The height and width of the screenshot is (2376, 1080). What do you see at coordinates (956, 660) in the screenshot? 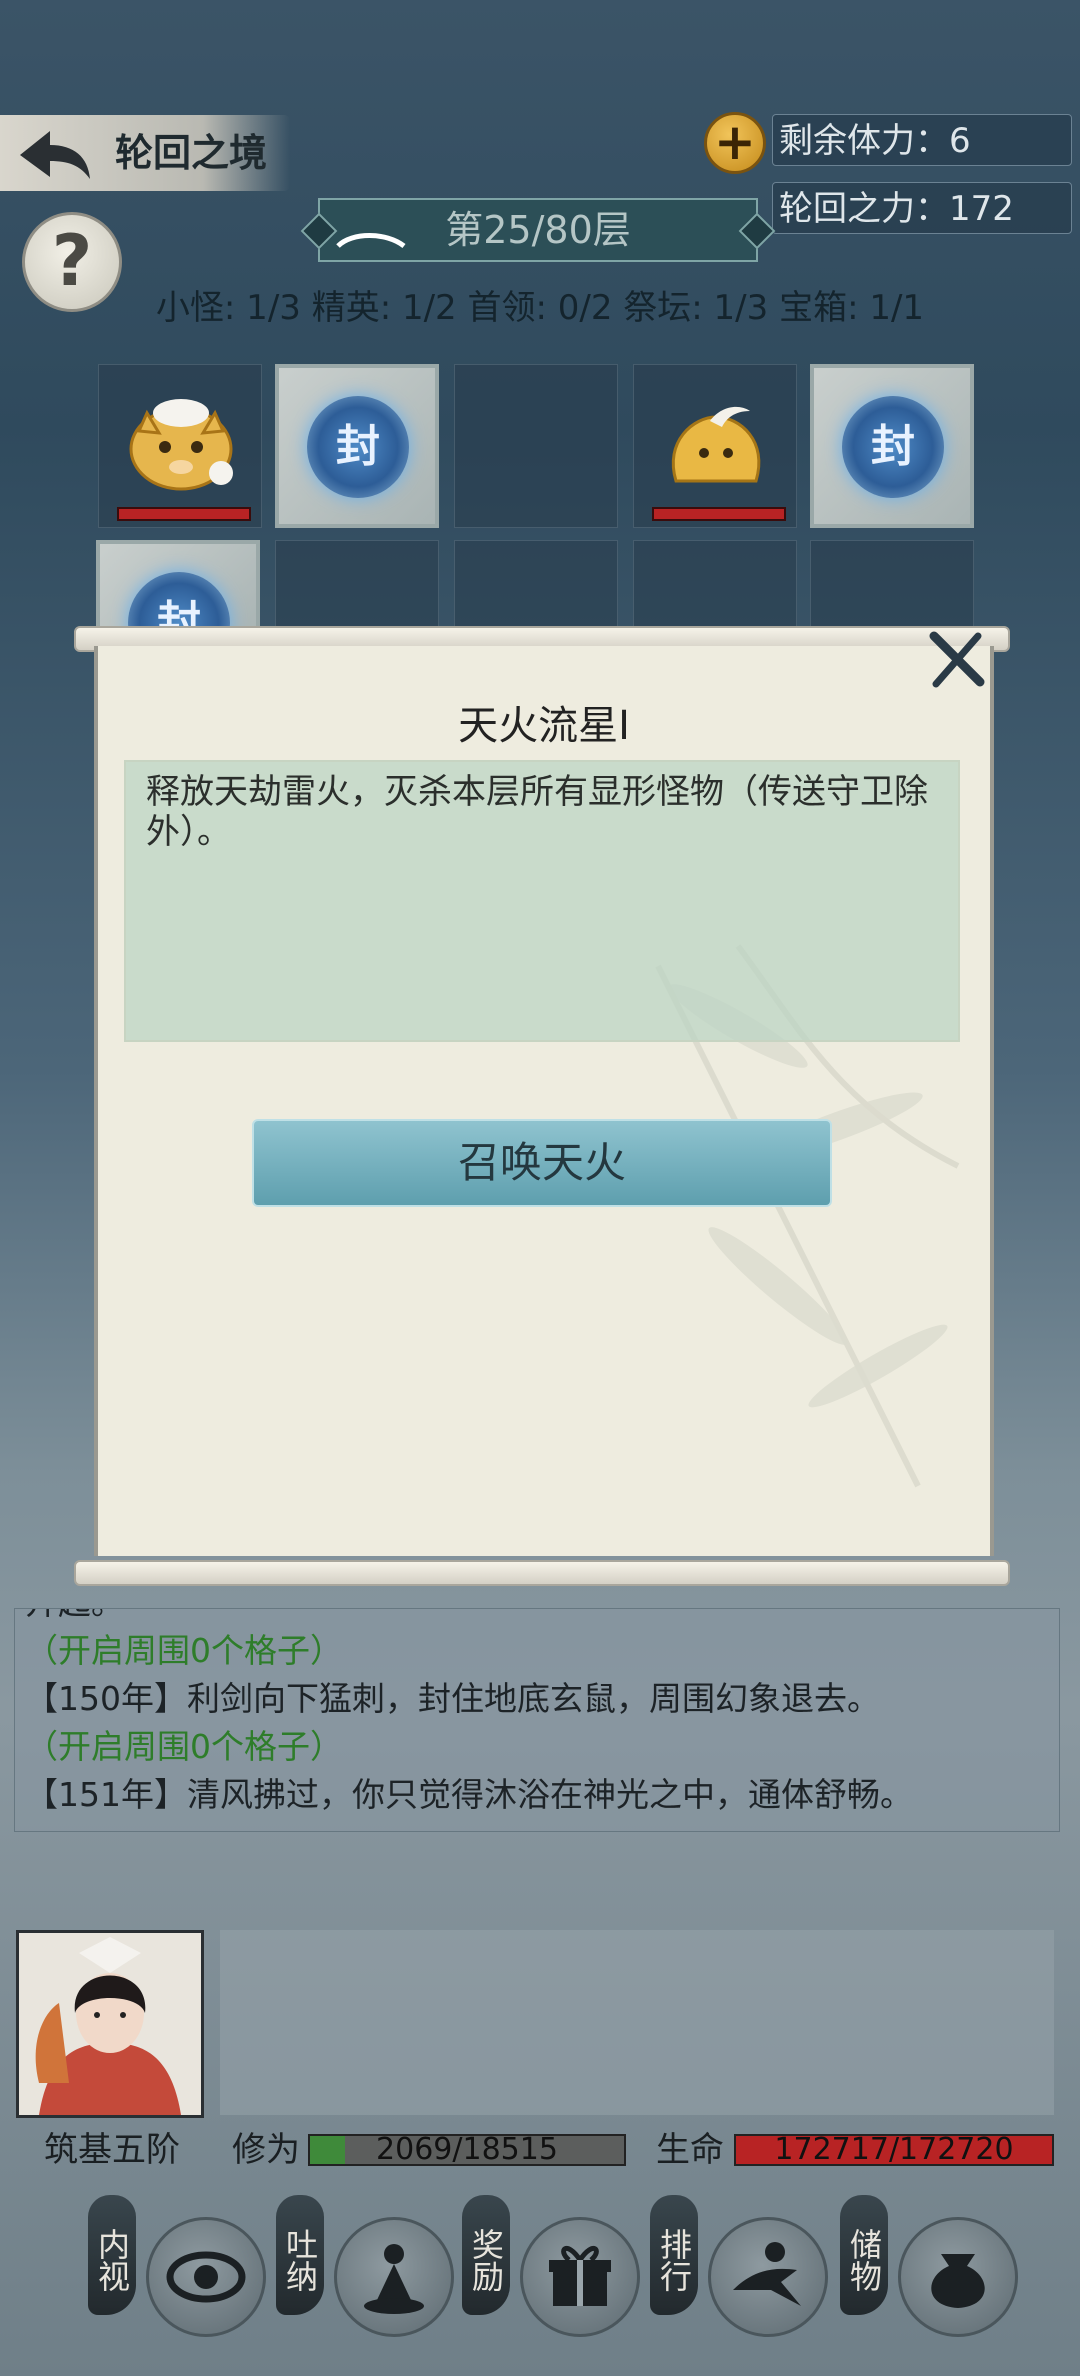
I see `close-icon` at bounding box center [956, 660].